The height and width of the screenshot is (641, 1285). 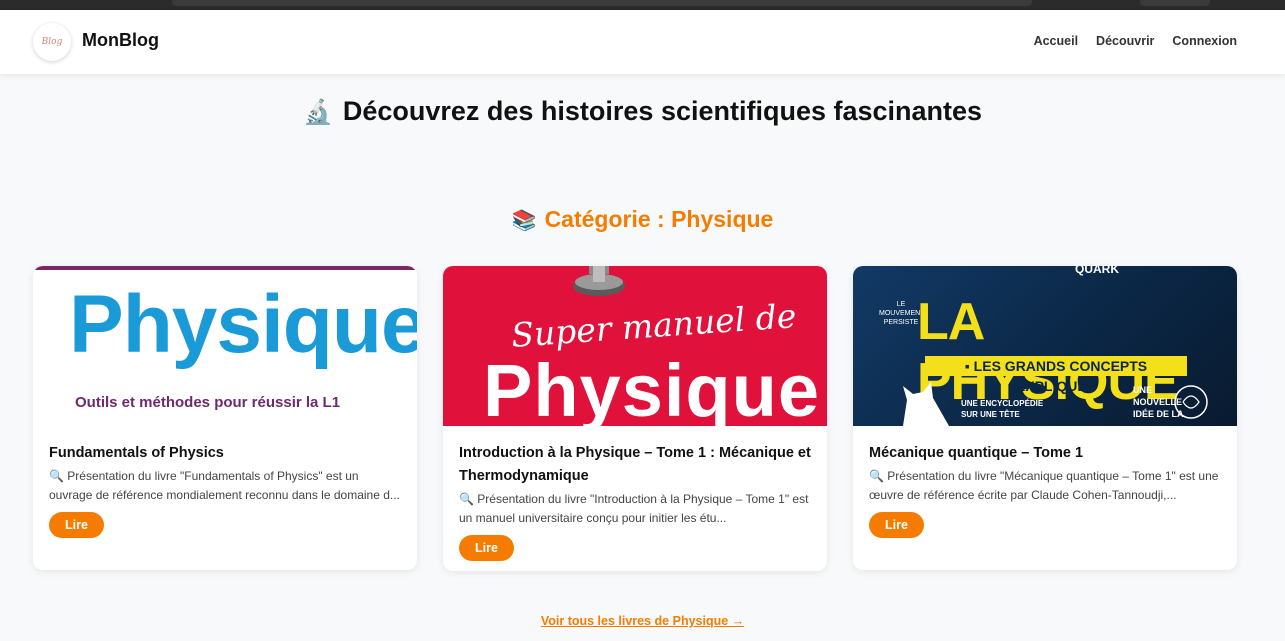 I want to click on nav-decouvrir: Découvrir, so click(x=1125, y=41).